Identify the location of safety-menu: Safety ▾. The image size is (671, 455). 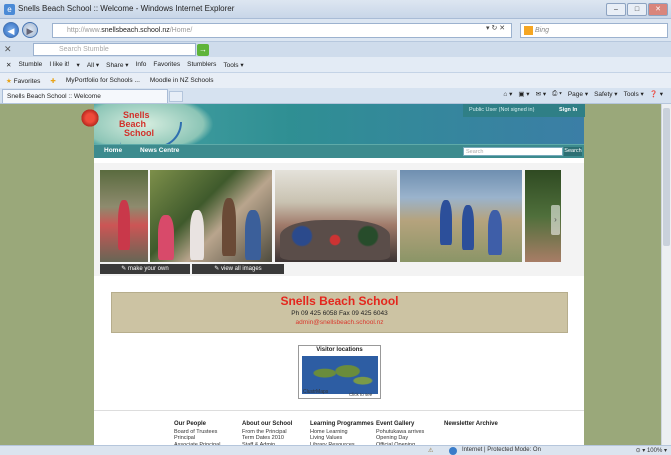
(606, 94).